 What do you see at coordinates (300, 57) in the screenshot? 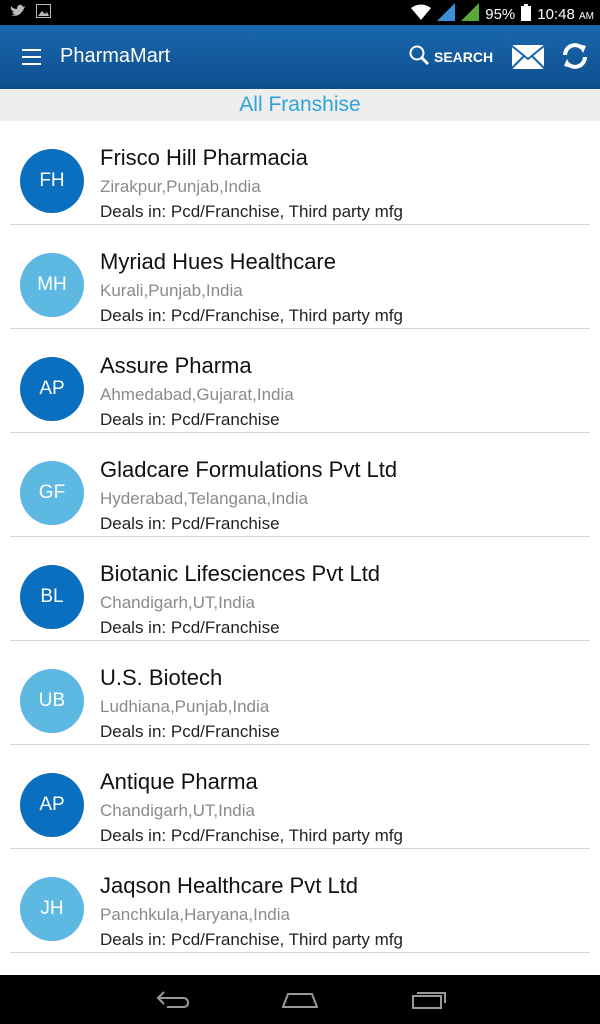
I see `app-bar: PharmaMart SEARCH` at bounding box center [300, 57].